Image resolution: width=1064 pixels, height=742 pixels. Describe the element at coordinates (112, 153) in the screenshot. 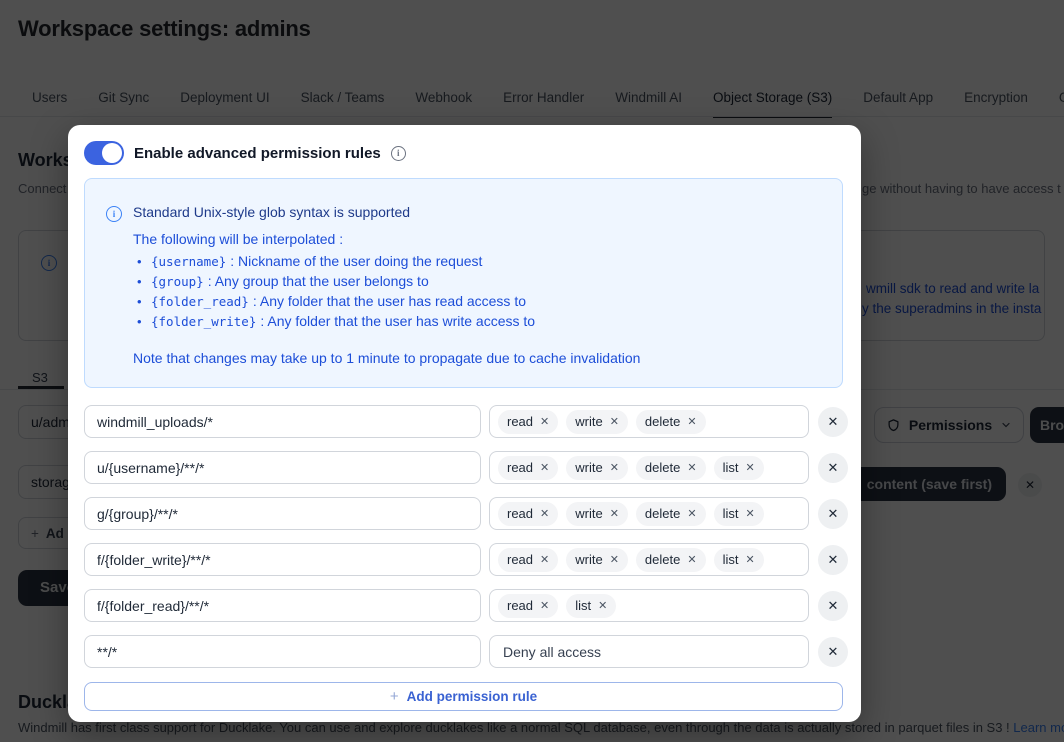

I see `toggle-knob` at that location.